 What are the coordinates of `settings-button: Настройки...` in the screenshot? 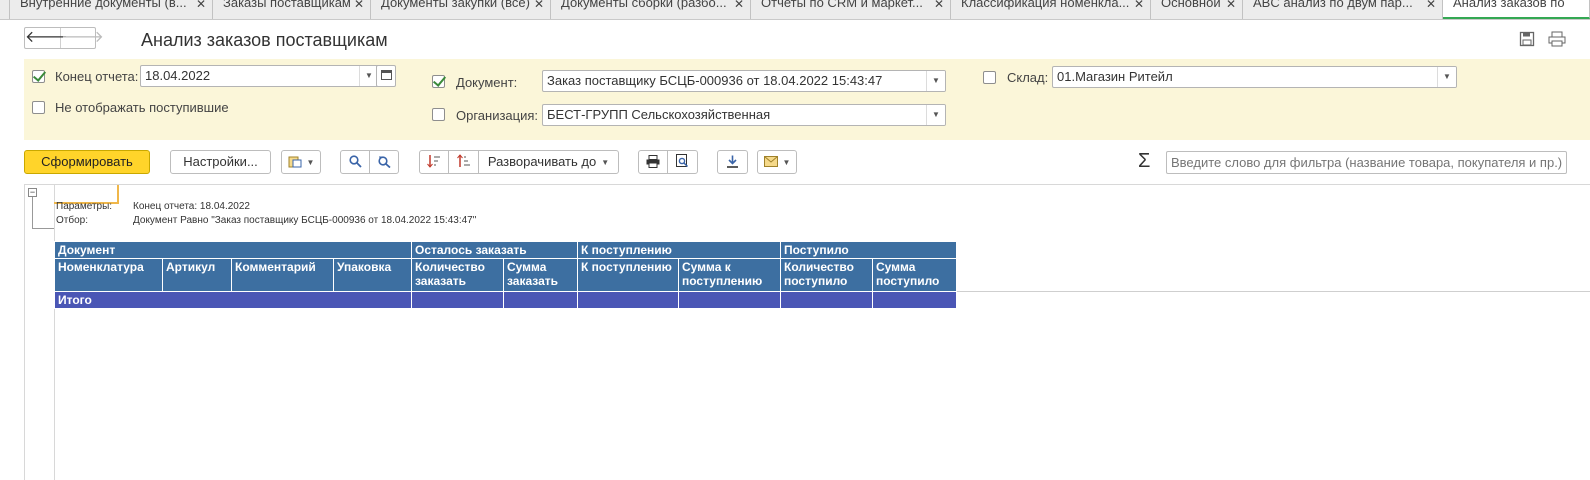 It's located at (220, 162).